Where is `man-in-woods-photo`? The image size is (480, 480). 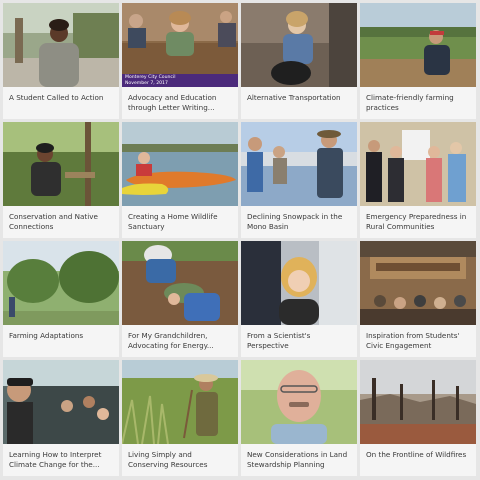
man-in-woods-photo is located at coordinates (61, 164).